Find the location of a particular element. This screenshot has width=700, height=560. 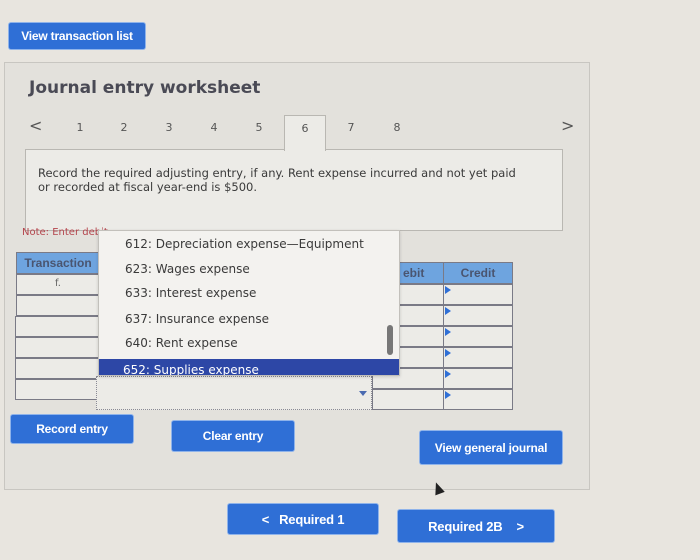

account-select-field is located at coordinates (234, 393).